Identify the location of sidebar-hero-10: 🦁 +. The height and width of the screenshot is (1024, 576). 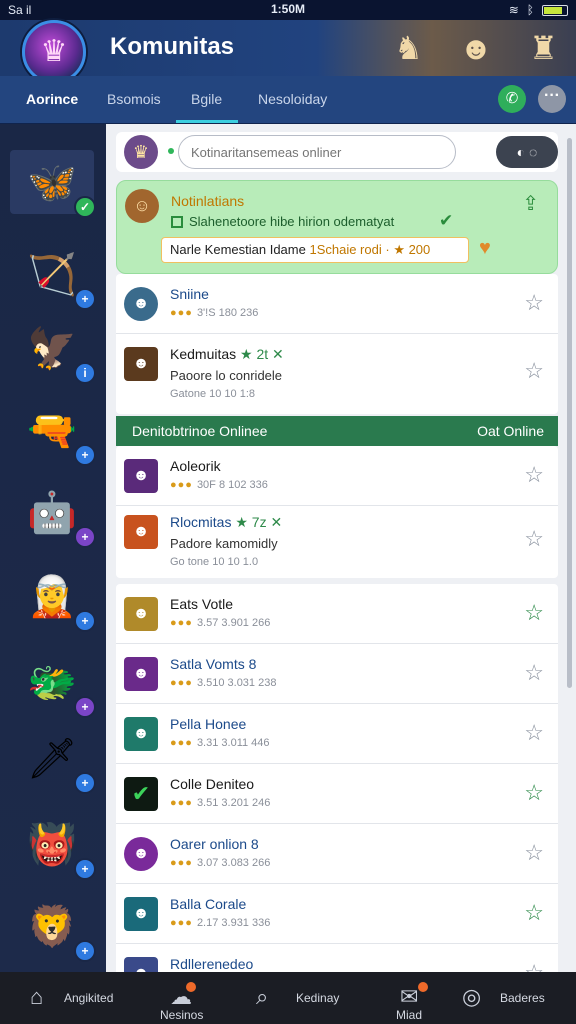
(53, 928).